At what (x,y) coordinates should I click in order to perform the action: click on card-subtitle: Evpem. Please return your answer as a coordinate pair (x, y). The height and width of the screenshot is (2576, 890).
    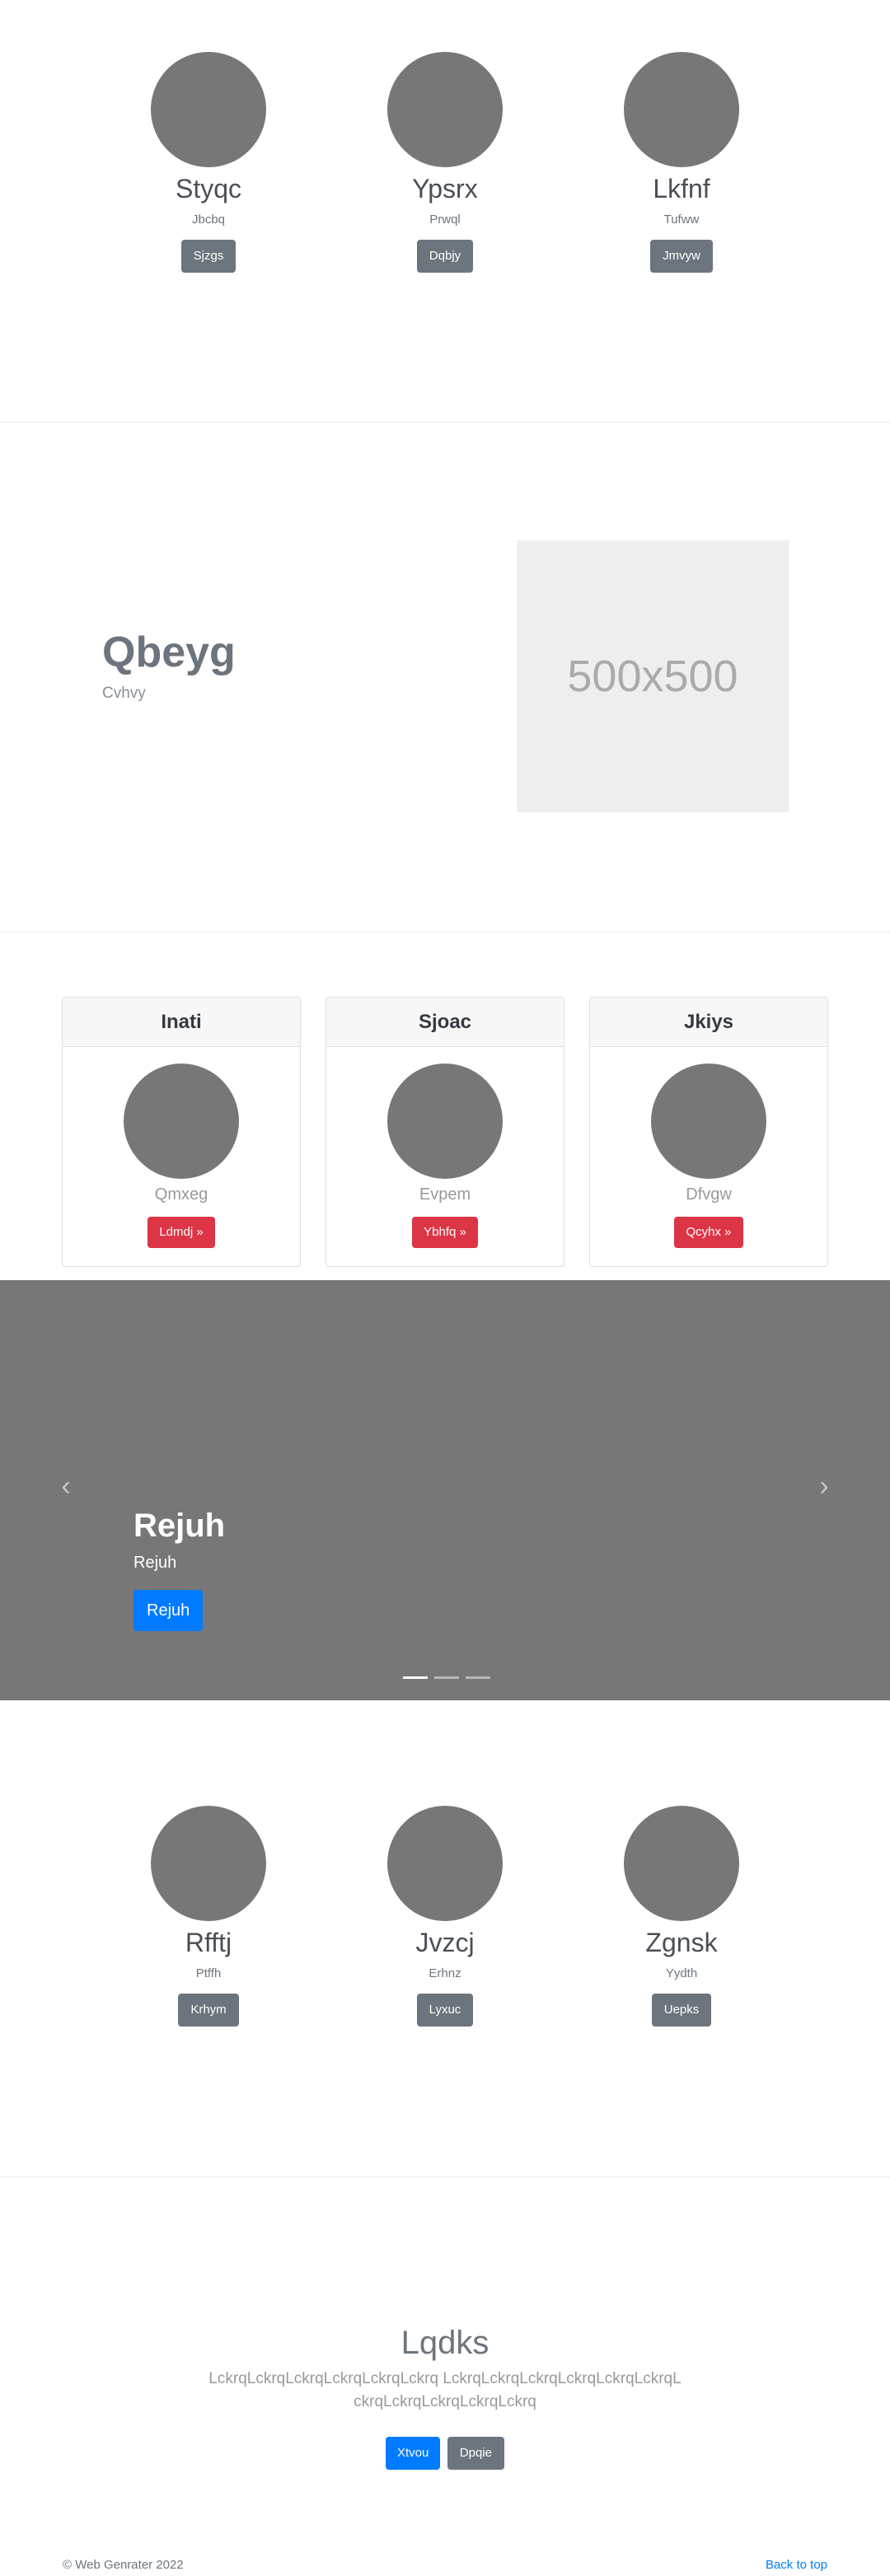
    Looking at the image, I should click on (445, 1194).